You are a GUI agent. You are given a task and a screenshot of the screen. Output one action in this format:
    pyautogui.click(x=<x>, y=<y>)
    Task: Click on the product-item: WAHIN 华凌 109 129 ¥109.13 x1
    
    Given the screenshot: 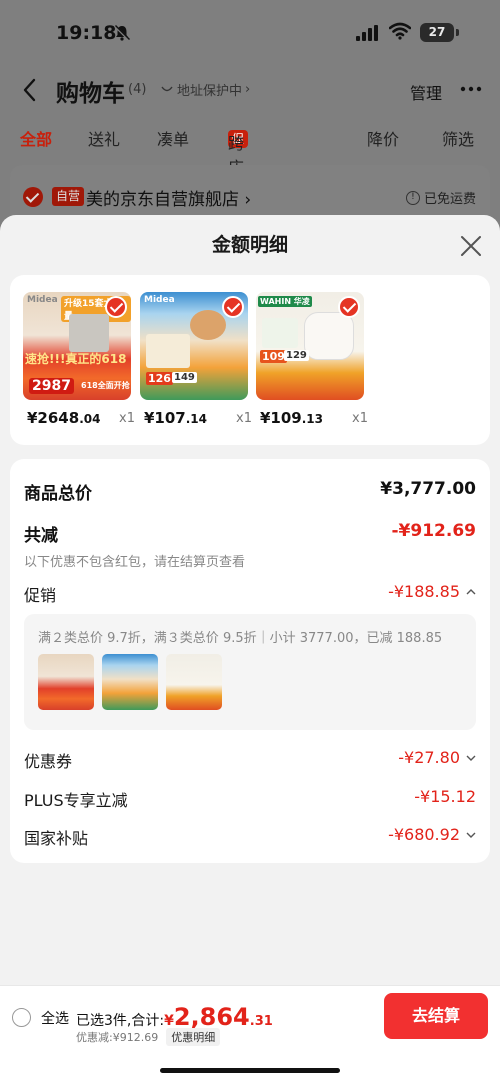 What is the action you would take?
    pyautogui.click(x=312, y=359)
    